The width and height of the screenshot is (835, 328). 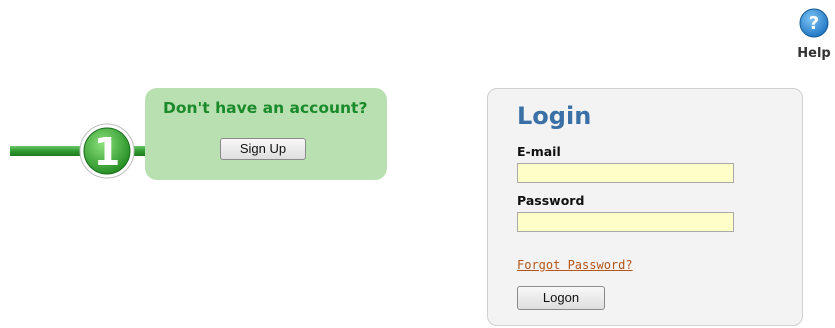 I want to click on email-input, so click(x=625, y=173).